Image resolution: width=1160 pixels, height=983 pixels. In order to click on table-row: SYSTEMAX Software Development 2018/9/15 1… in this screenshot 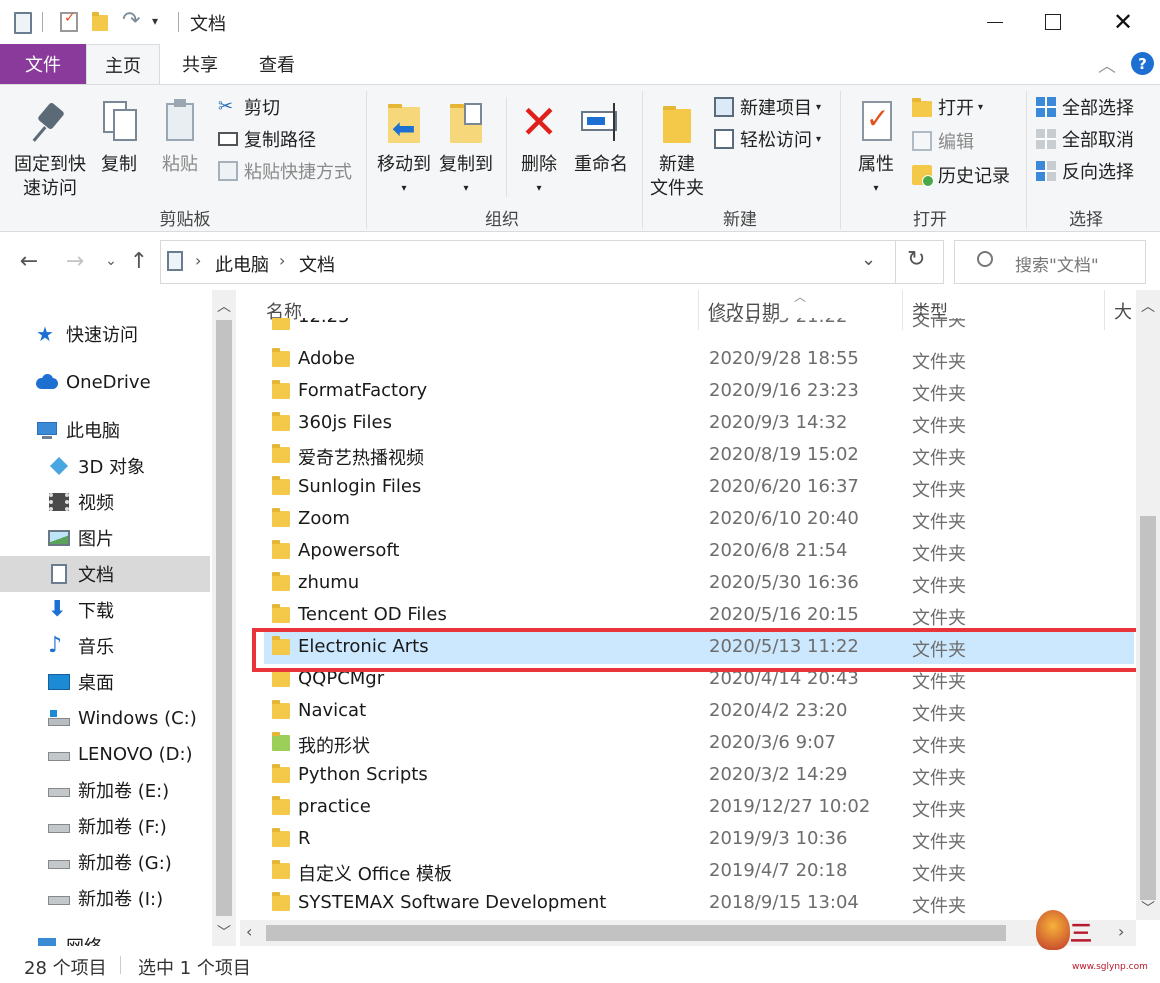, I will do `click(699, 904)`.